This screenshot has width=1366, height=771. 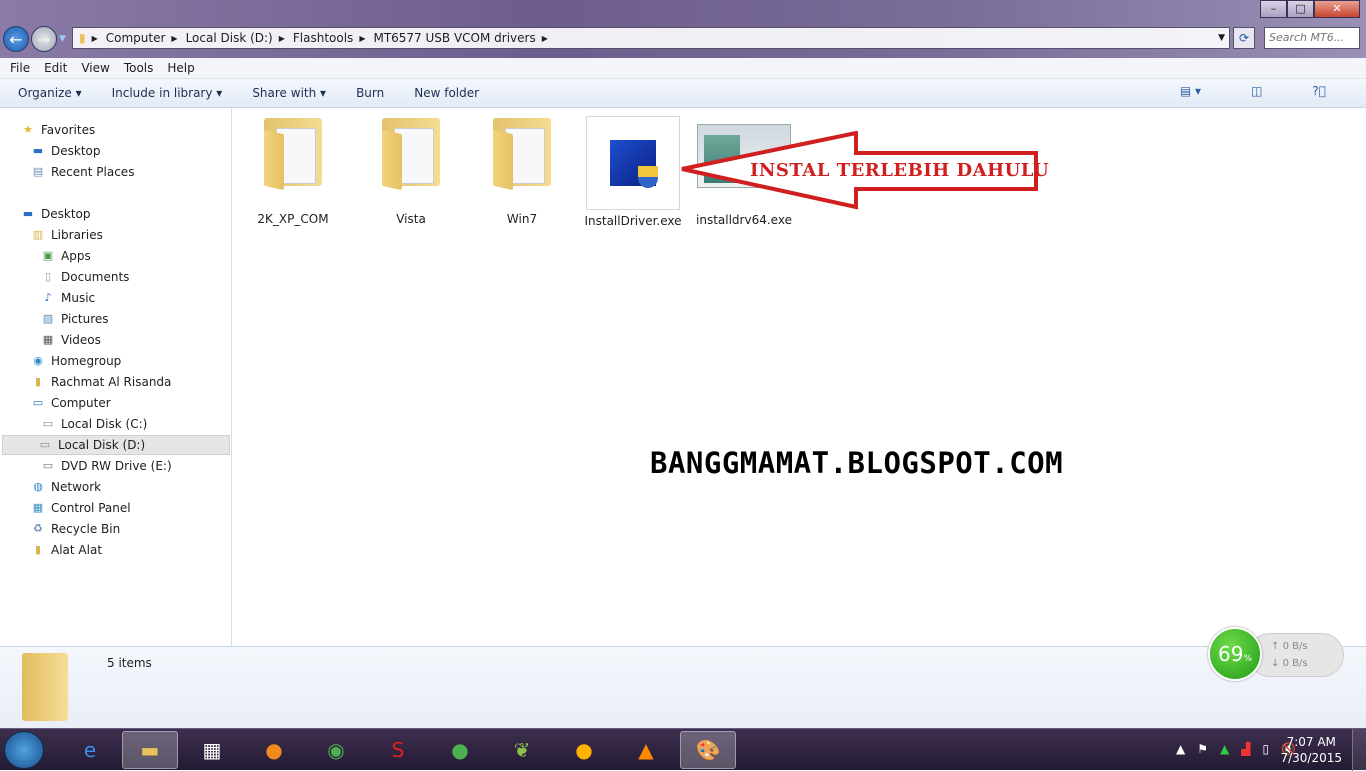 I want to click on sidebar-item-label: Recent Places, so click(x=93, y=172).